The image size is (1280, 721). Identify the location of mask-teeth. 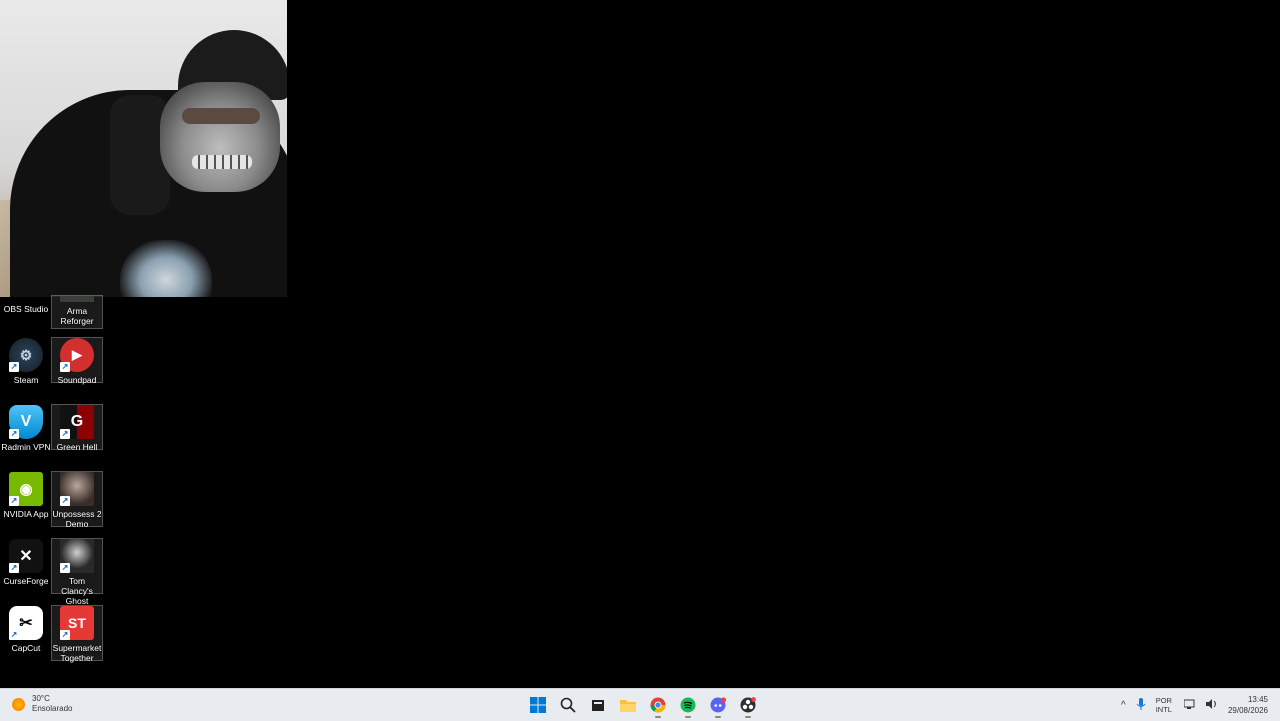
(222, 162).